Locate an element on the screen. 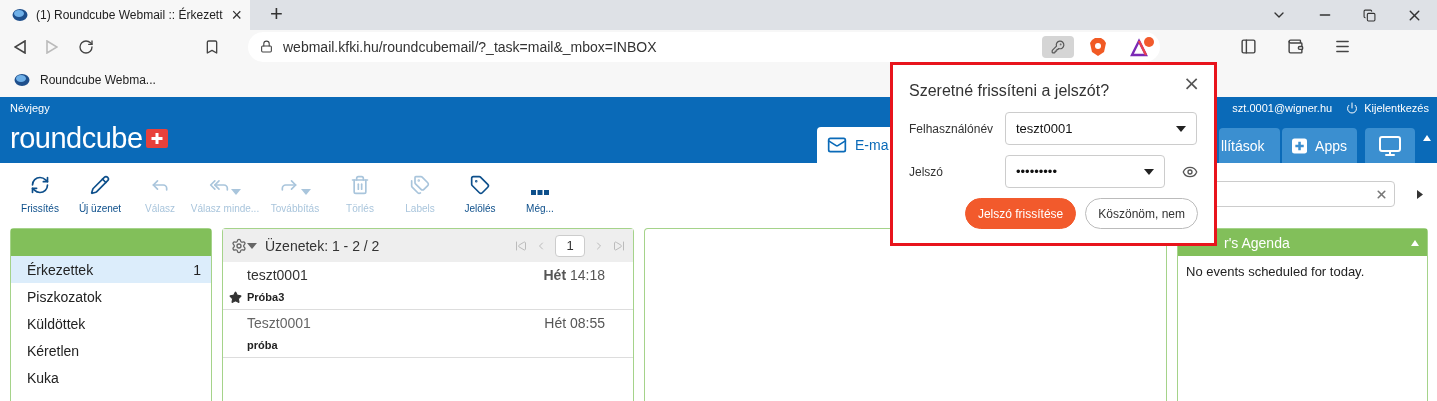 The width and height of the screenshot is (1437, 401). folder-item: Kéretlen is located at coordinates (111, 350).